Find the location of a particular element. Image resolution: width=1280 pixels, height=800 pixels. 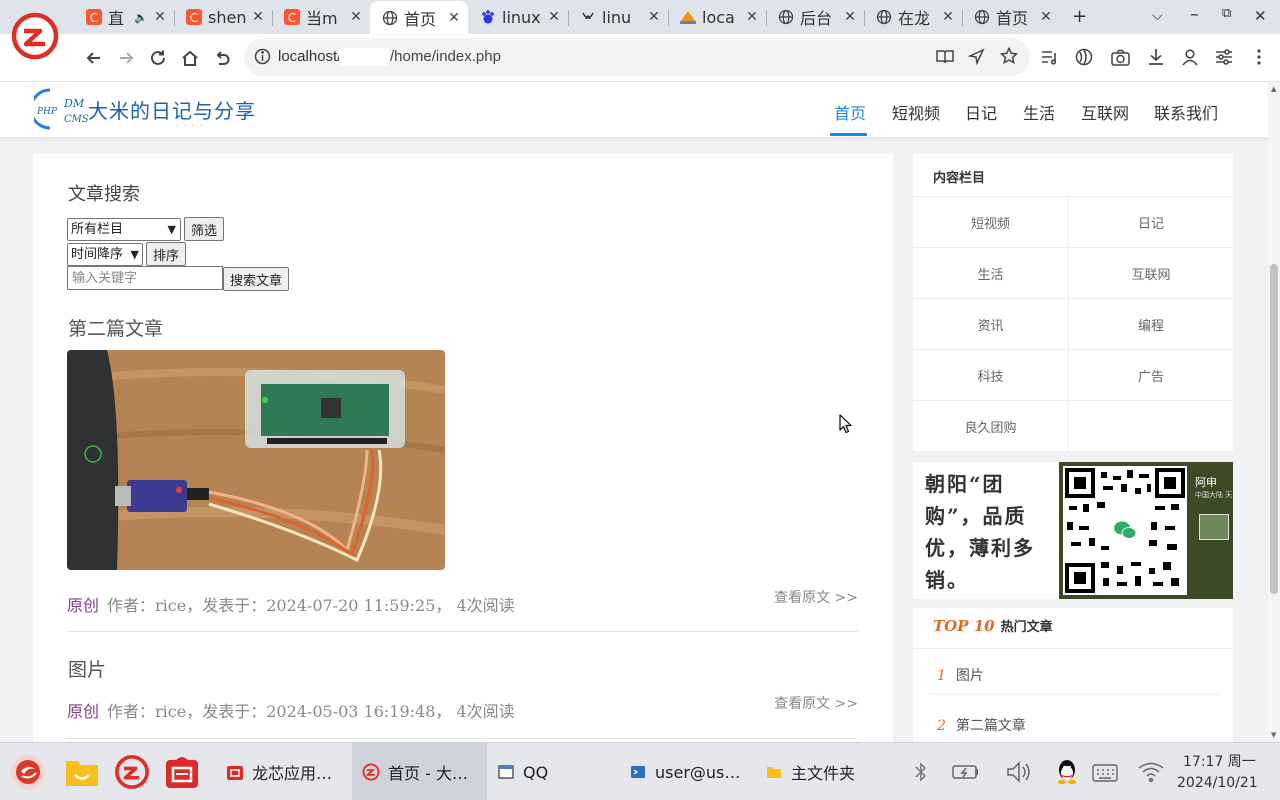

globe-icon is located at coordinates (884, 17).